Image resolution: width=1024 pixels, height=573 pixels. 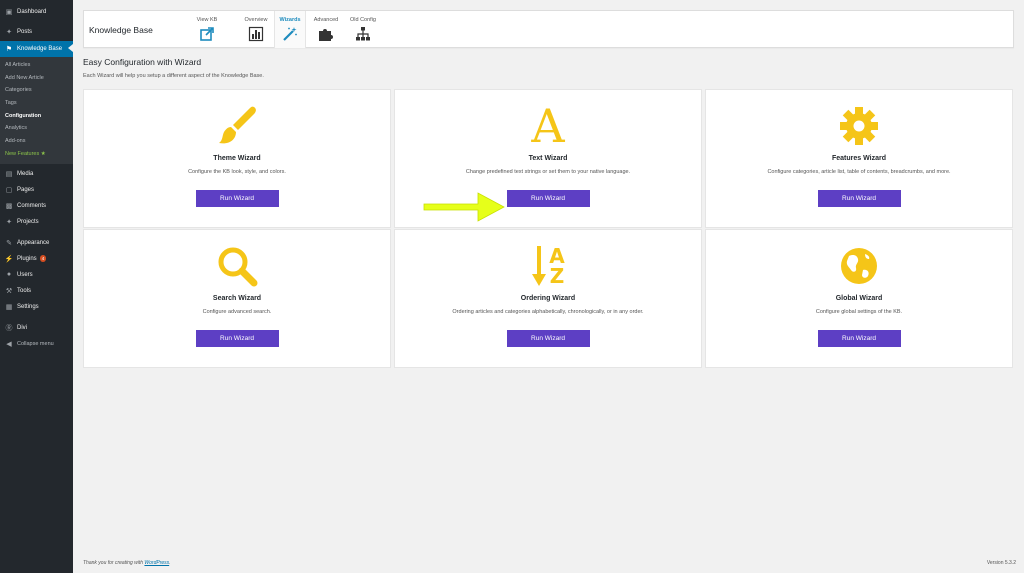 I want to click on collapse-menu-button: ◀ Collapse menu, so click(x=36, y=344).